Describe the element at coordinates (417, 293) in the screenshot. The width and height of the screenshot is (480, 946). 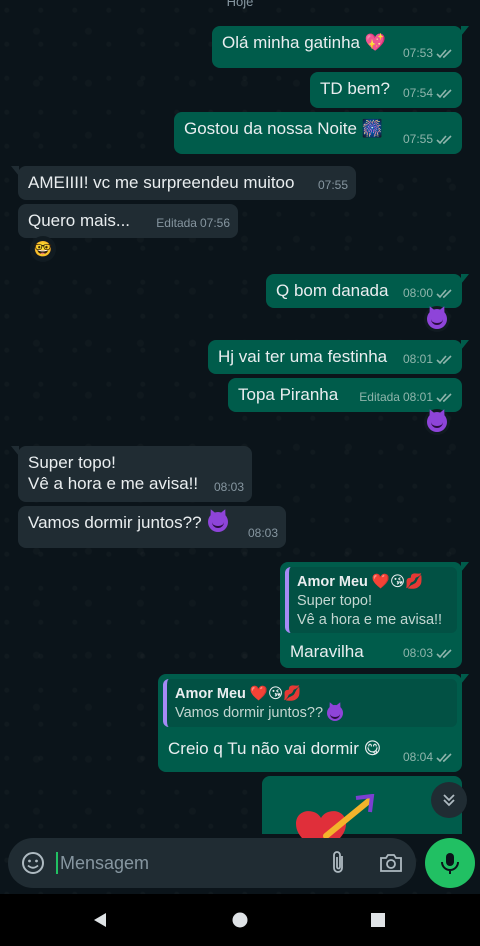
I see `message-time: 08:00` at that location.